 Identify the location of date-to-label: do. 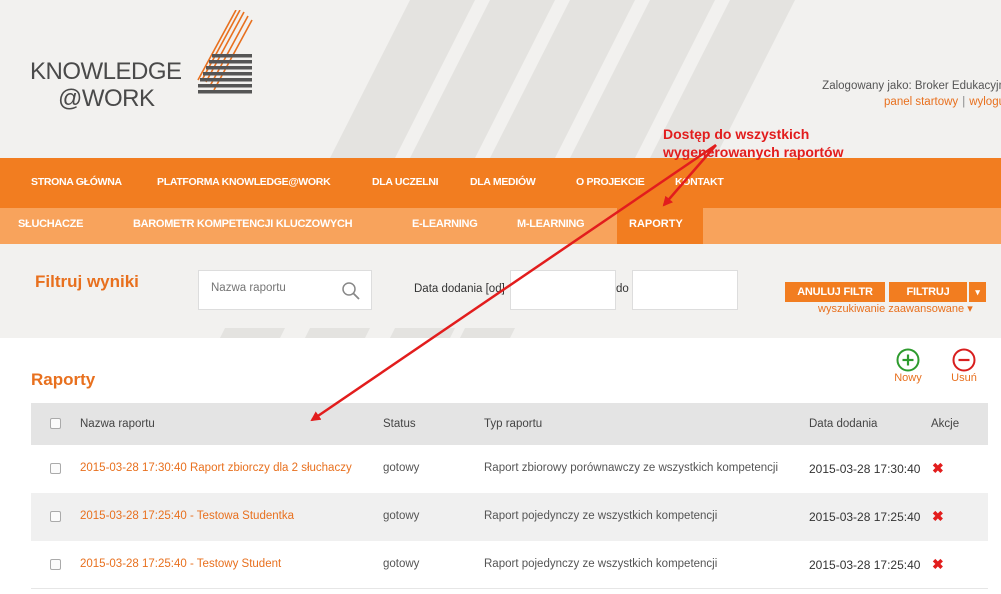
(622, 289).